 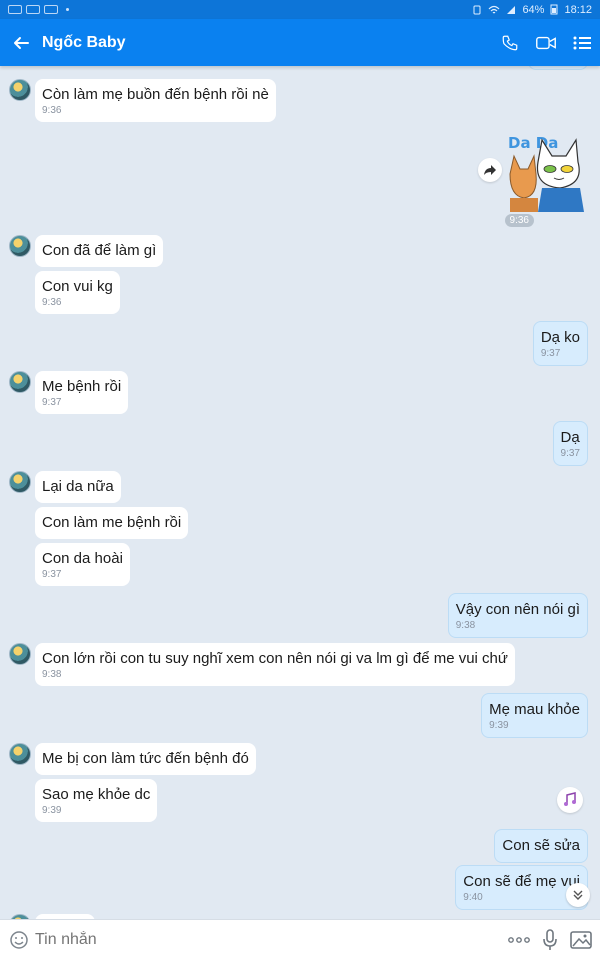 I want to click on emoji-icon, so click(x=19, y=940).